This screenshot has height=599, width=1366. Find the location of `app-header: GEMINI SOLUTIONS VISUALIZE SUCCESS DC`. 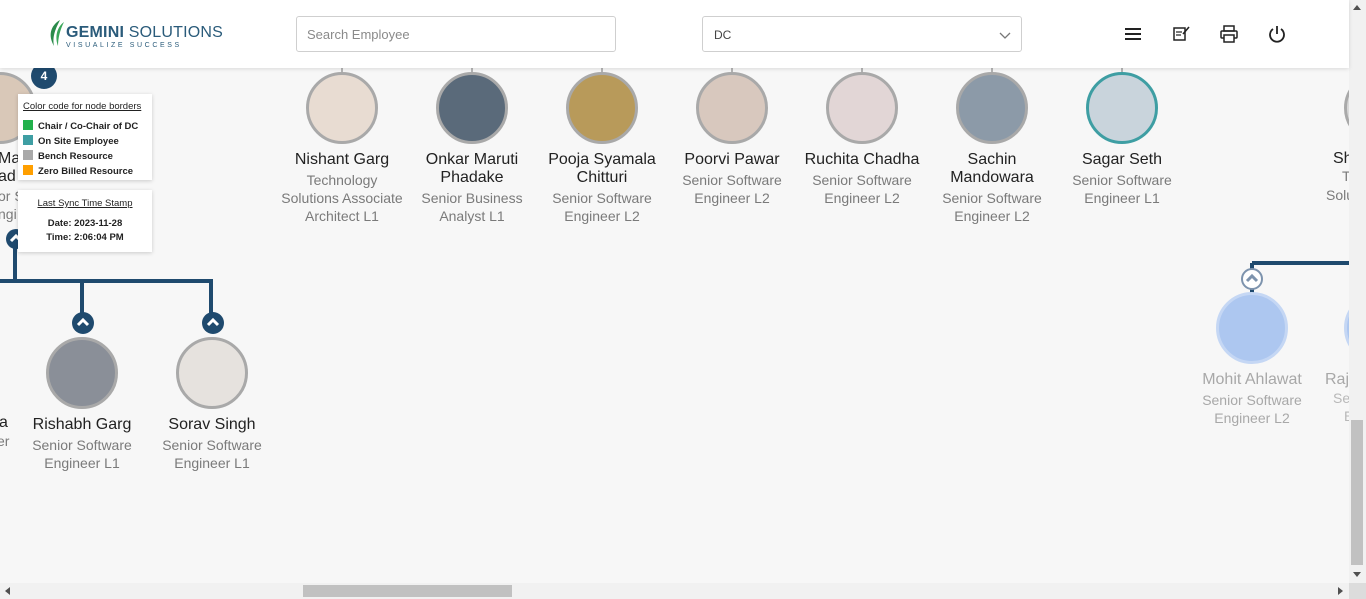

app-header: GEMINI SOLUTIONS VISUALIZE SUCCESS DC is located at coordinates (674, 34).